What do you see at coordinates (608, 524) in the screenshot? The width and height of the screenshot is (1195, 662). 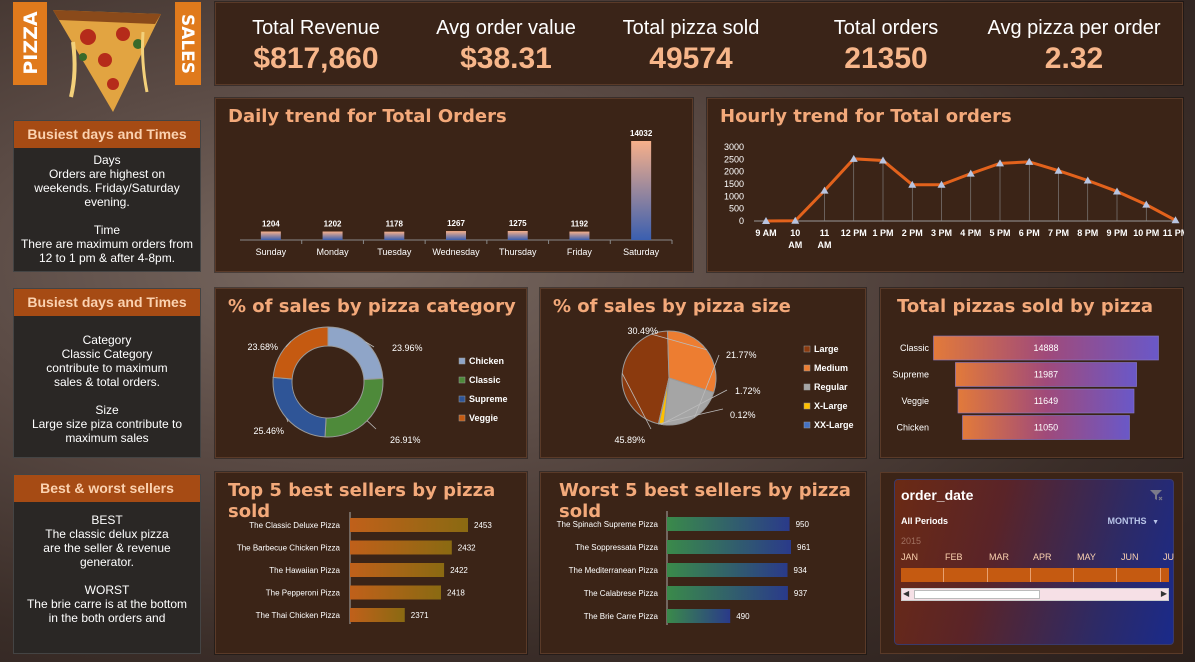 I see `y-tick-label: The Spinach Supreme Pizza` at bounding box center [608, 524].